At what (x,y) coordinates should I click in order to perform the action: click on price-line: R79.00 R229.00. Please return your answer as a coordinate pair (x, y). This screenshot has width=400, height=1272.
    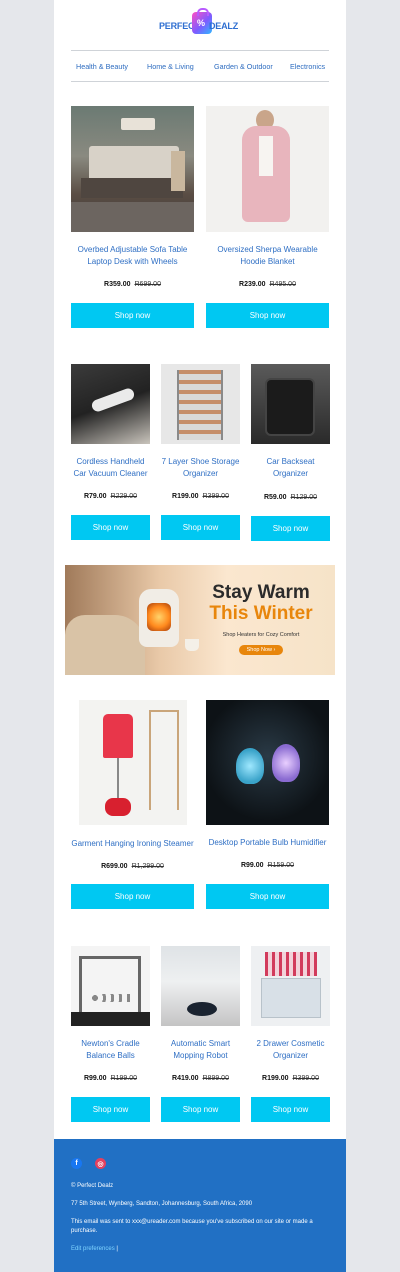
    Looking at the image, I should click on (110, 496).